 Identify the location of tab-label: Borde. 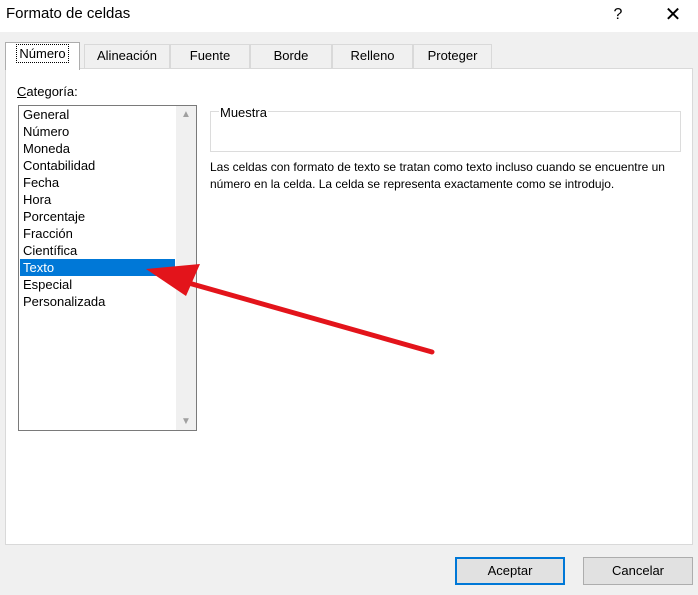
(291, 55).